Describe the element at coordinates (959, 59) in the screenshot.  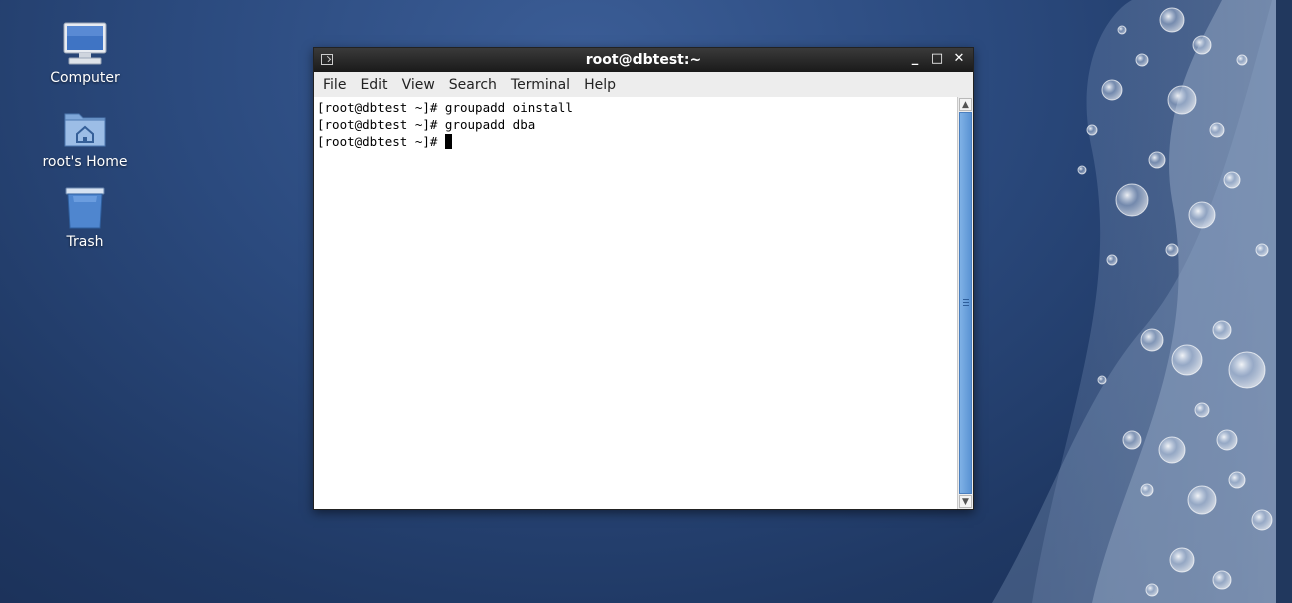
I see `close-button: ✕` at that location.